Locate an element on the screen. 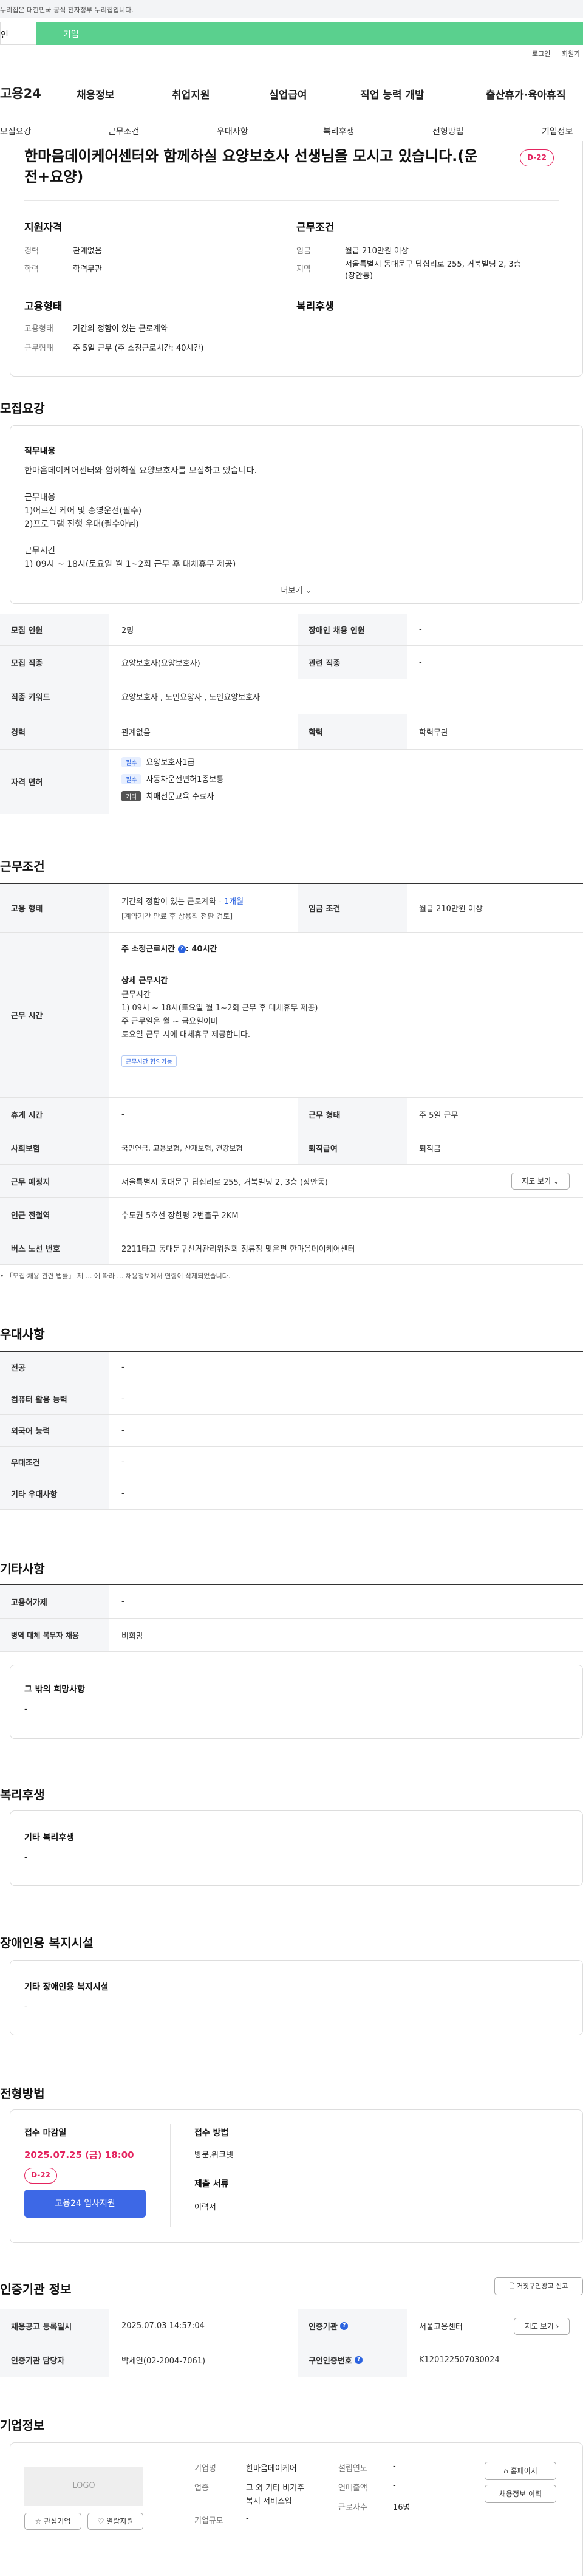  emptype-value: 기간의 정함이 있는 근로계약 - 1개월 is located at coordinates (182, 900).